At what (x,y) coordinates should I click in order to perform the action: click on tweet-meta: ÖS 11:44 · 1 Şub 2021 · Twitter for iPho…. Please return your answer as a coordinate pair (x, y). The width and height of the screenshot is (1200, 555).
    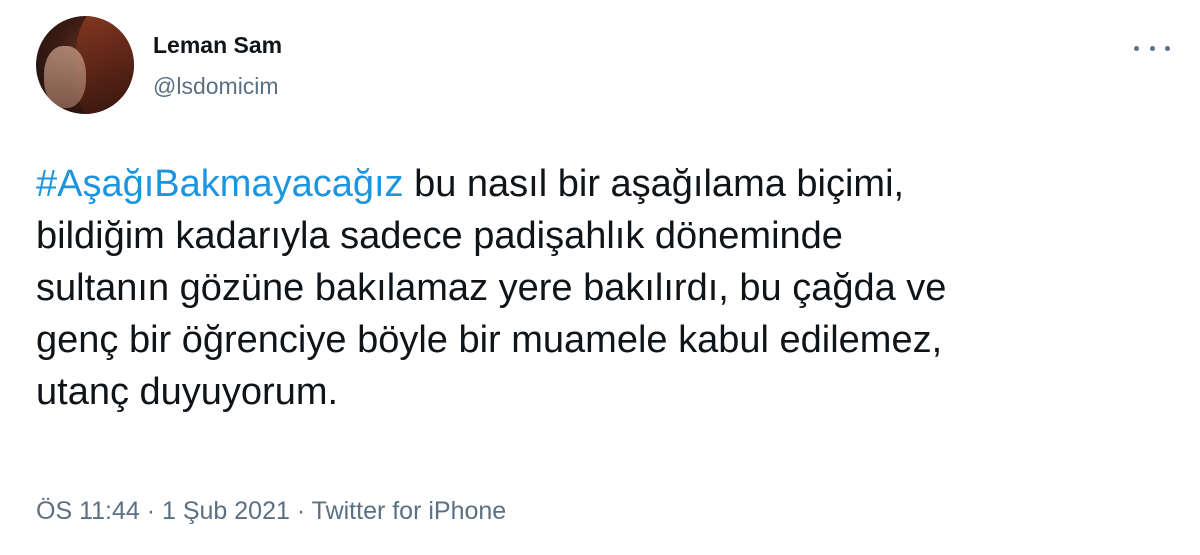
    Looking at the image, I should click on (271, 511).